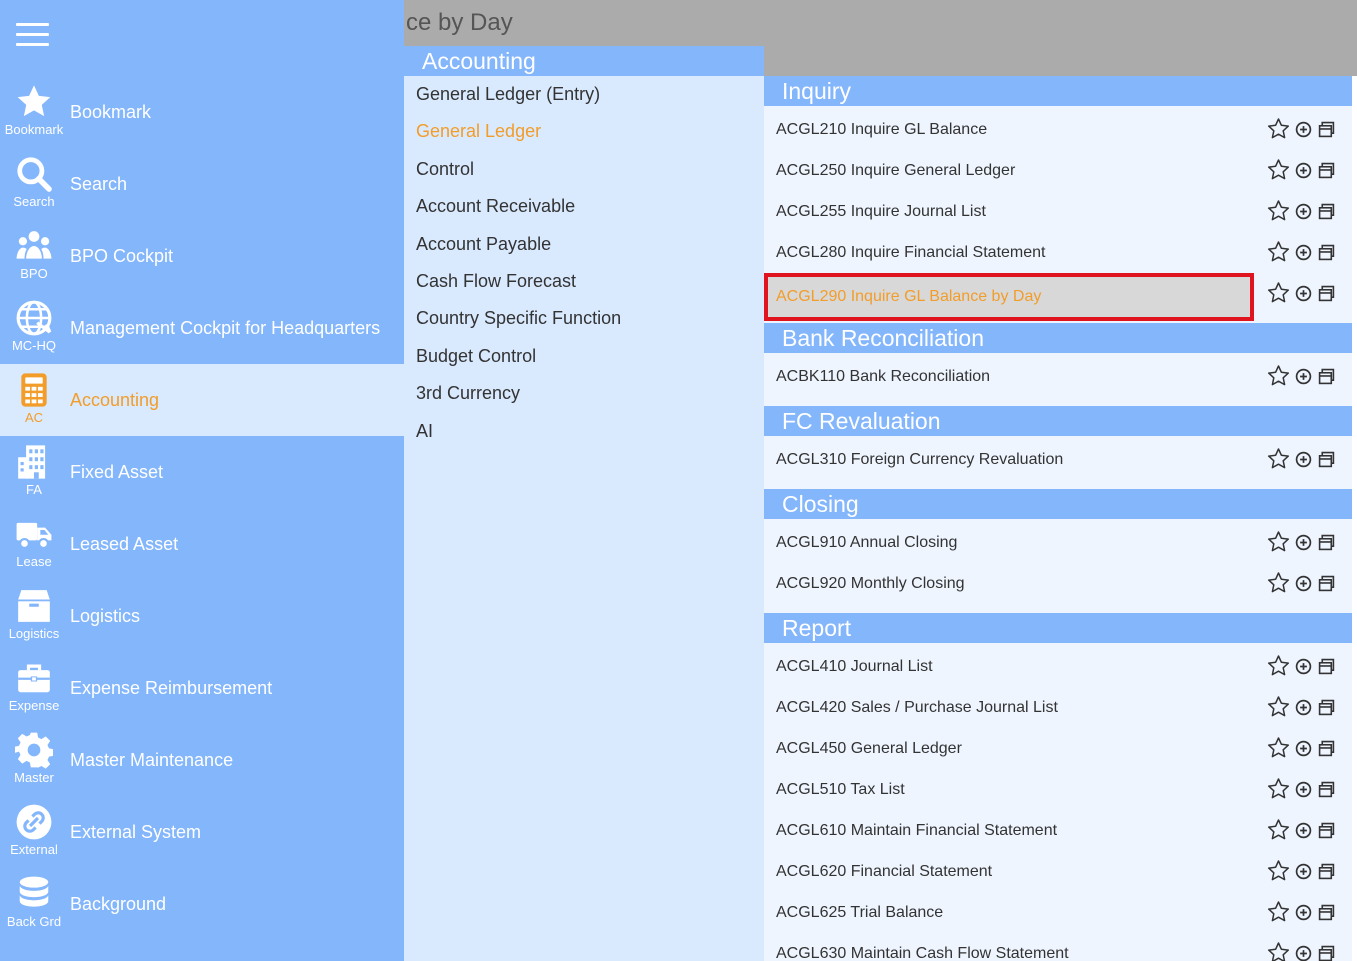  What do you see at coordinates (584, 431) in the screenshot?
I see `category-item: AI` at bounding box center [584, 431].